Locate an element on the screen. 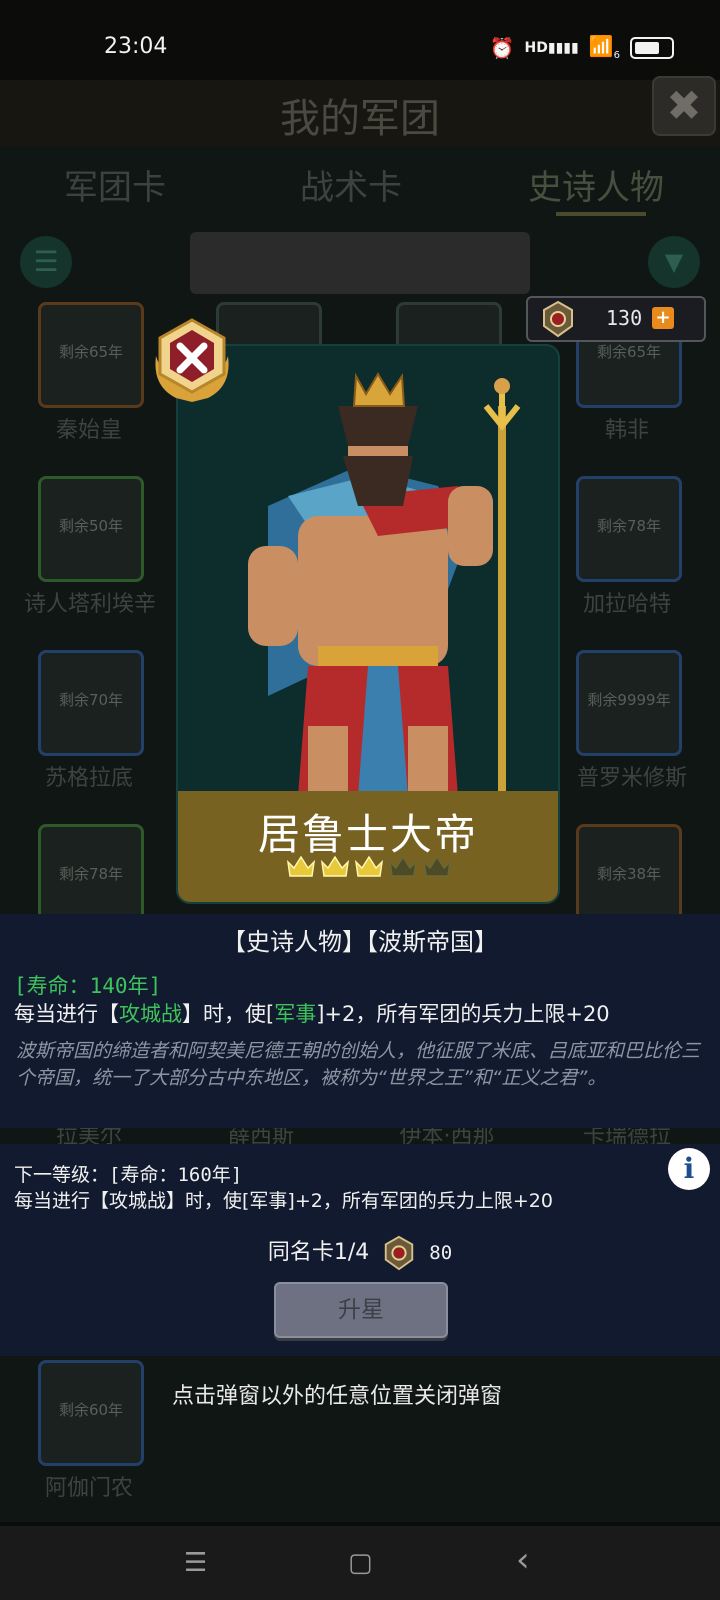  duplicate-count: 同名卡1/4 is located at coordinates (318, 1252).